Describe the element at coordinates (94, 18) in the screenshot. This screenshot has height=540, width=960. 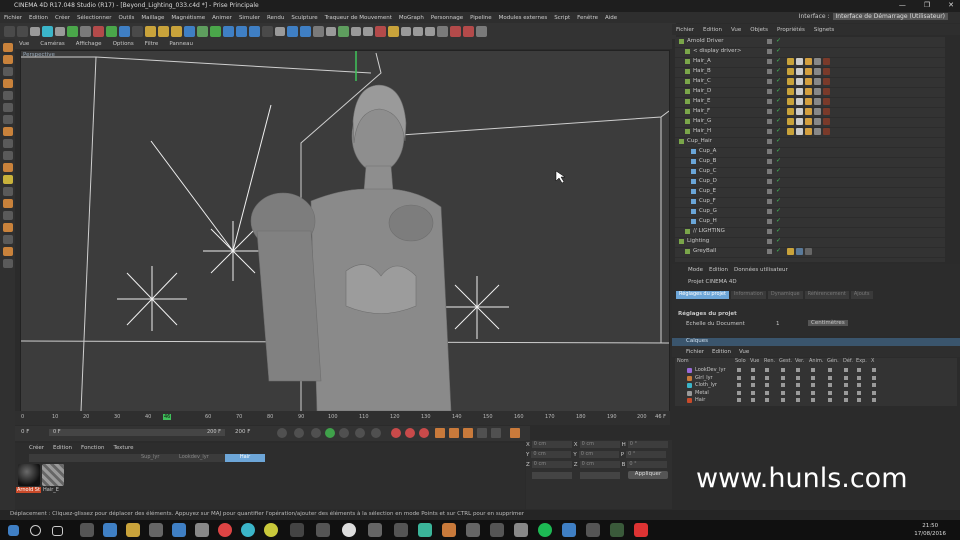
I see `menu-selectionner: Sélectionner` at that location.